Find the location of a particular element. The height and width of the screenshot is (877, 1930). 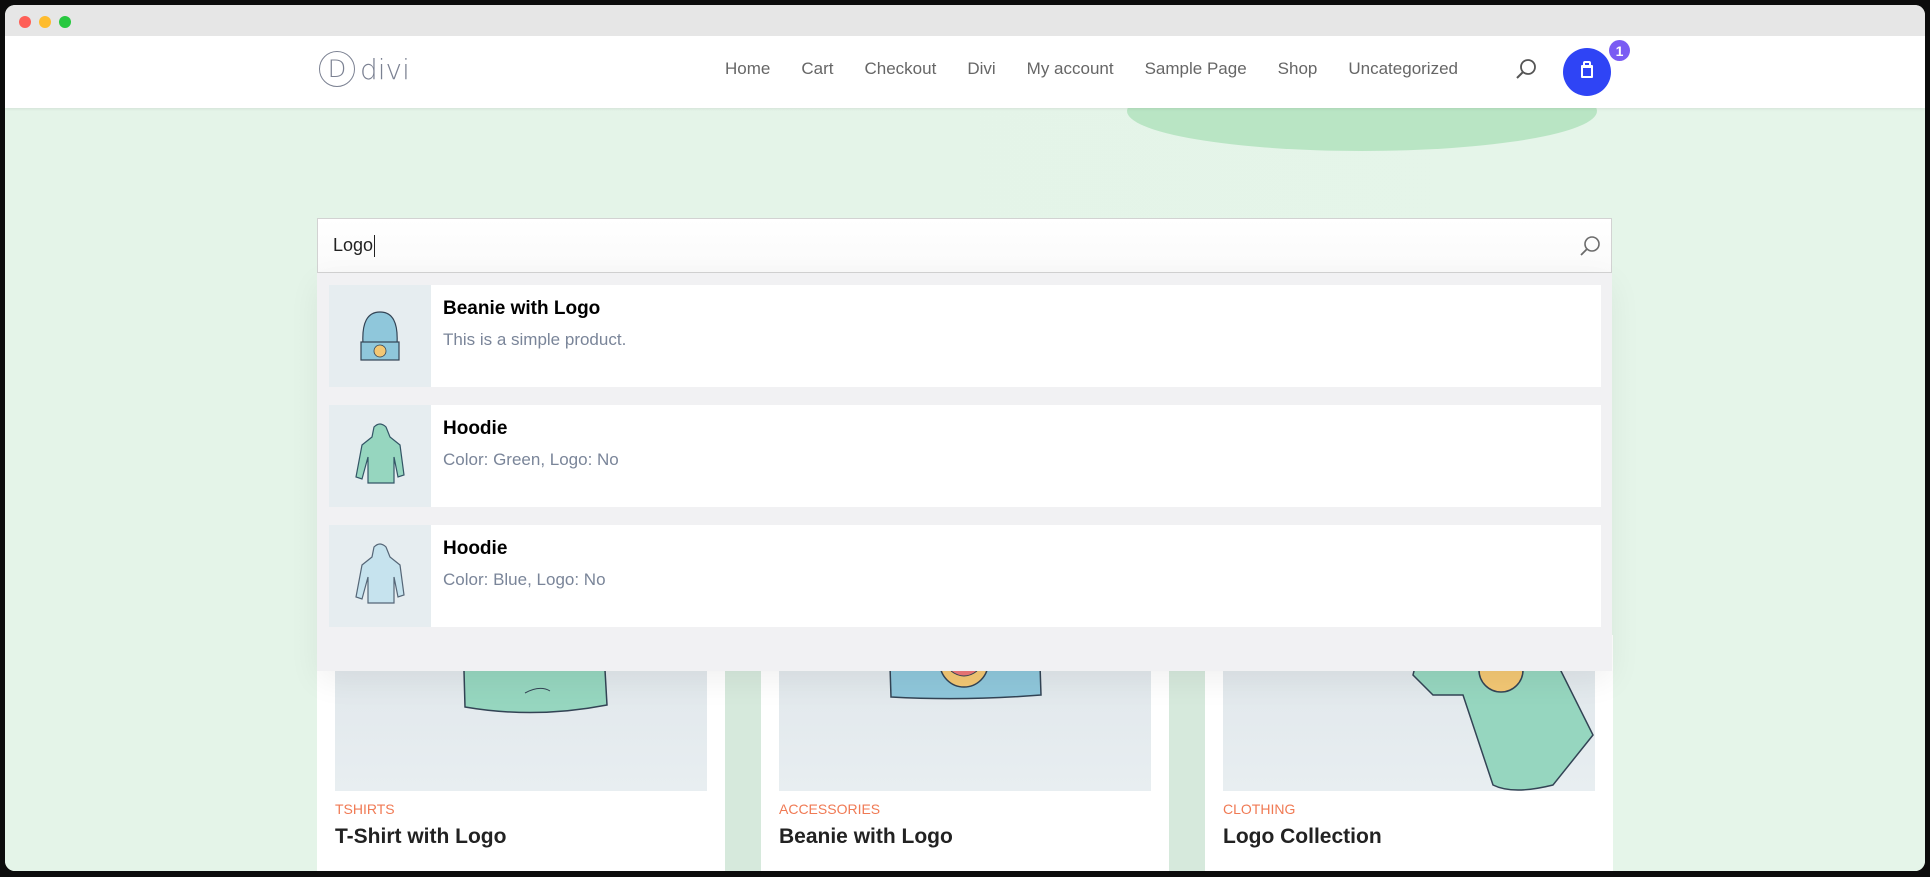

product-category: ACCESSORIES is located at coordinates (829, 809).